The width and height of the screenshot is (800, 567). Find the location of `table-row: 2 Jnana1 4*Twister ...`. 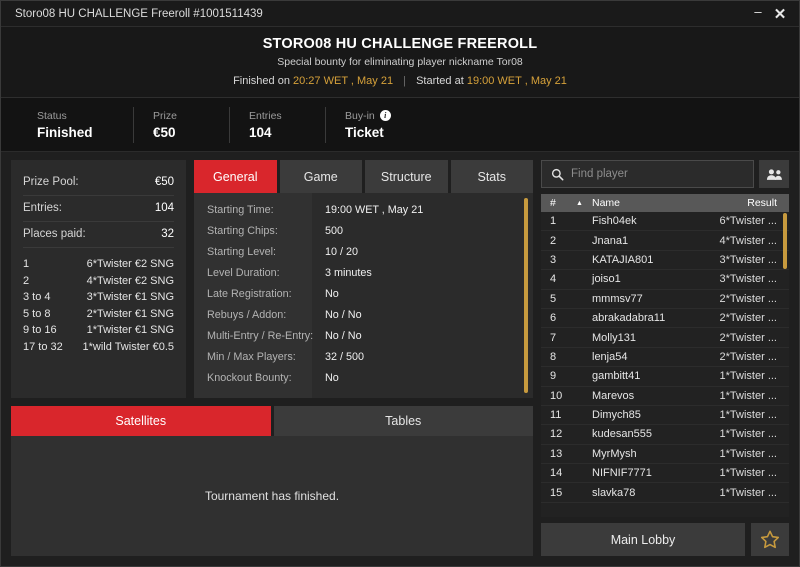

table-row: 2 Jnana1 4*Twister ... is located at coordinates (665, 241).